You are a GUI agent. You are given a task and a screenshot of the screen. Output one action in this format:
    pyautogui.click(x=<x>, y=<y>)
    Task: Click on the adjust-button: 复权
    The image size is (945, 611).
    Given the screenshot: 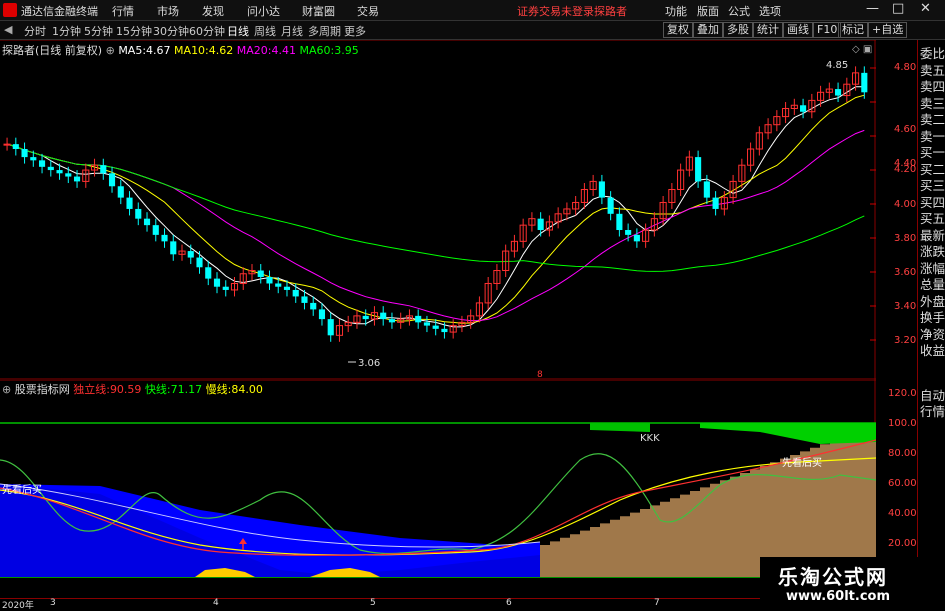 What is the action you would take?
    pyautogui.click(x=678, y=30)
    